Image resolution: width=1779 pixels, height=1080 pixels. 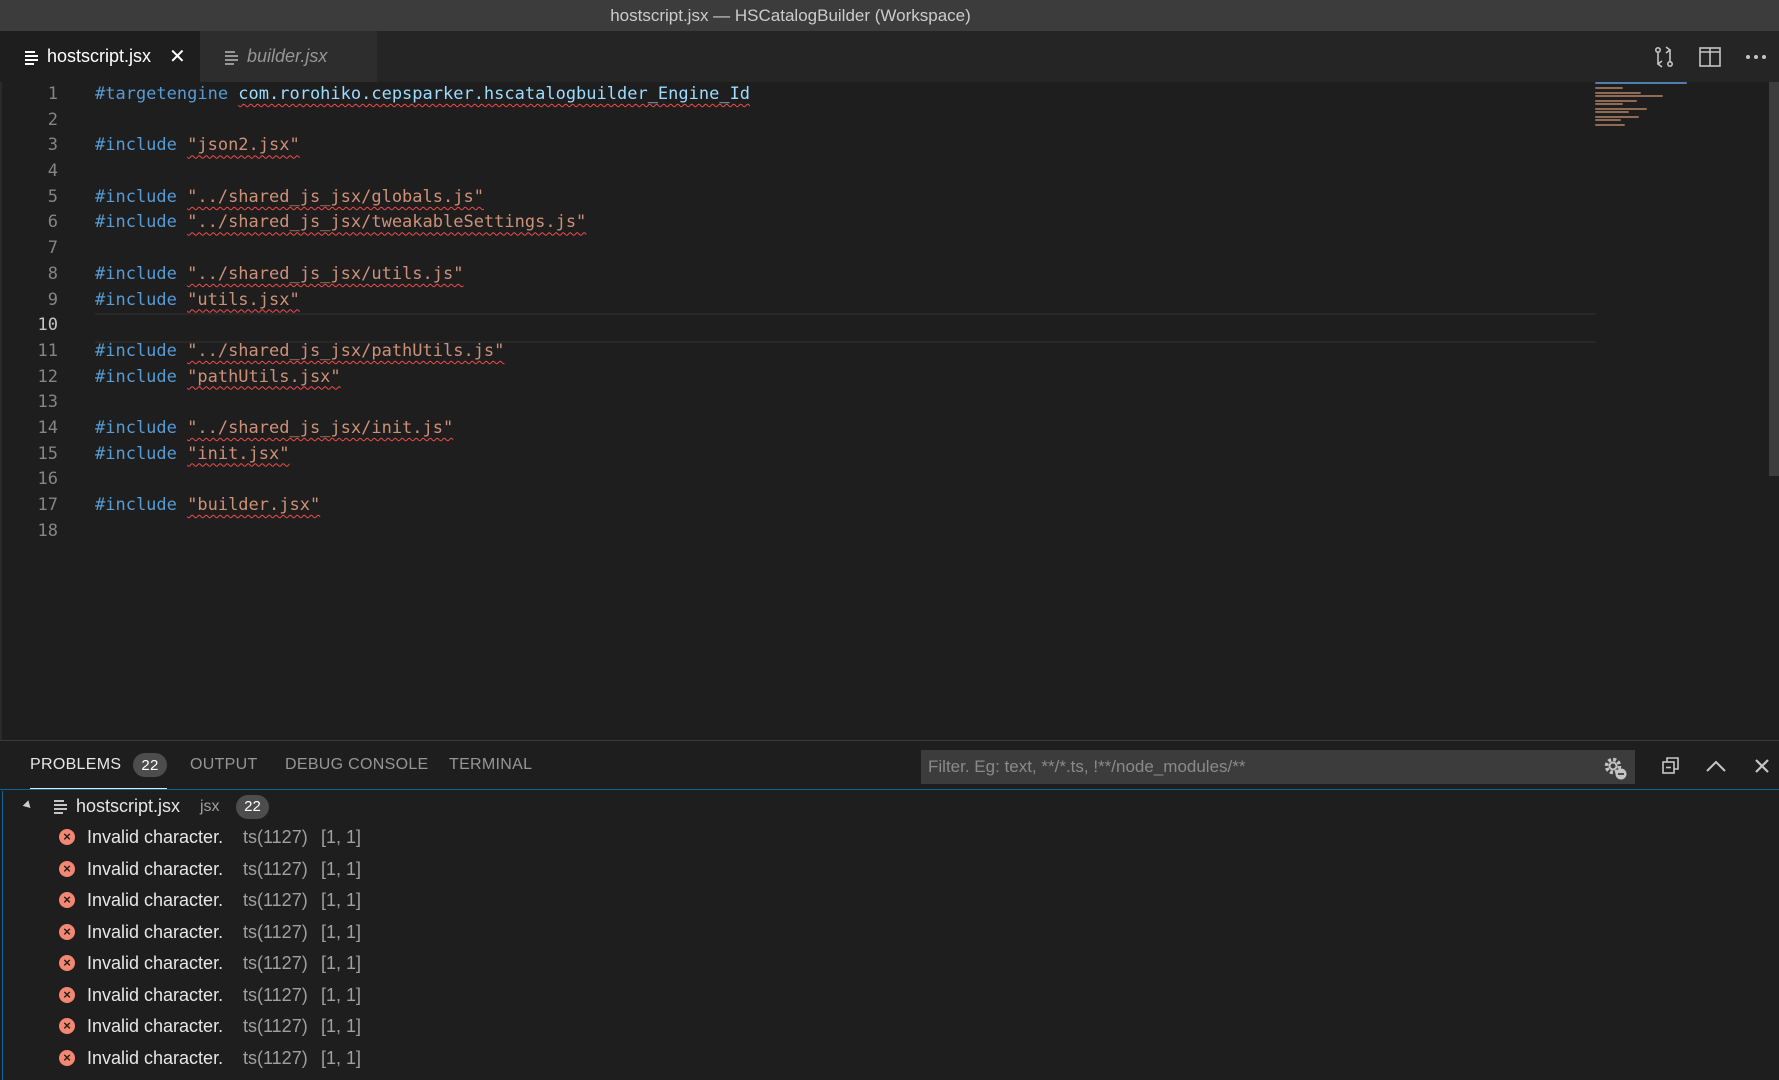 What do you see at coordinates (243, 145) in the screenshot?
I see `string-token: "json2.jsx"` at bounding box center [243, 145].